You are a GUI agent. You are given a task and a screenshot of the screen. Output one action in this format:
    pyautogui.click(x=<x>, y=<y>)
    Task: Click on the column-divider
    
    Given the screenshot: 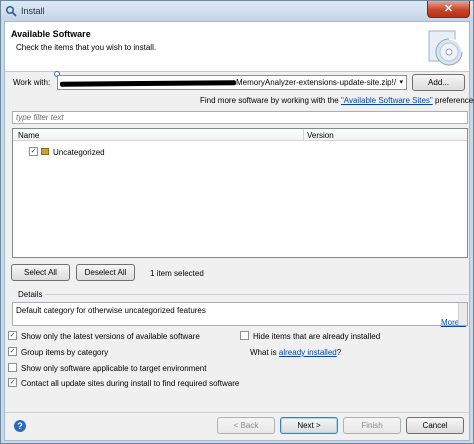 What is the action you would take?
    pyautogui.click(x=303, y=135)
    